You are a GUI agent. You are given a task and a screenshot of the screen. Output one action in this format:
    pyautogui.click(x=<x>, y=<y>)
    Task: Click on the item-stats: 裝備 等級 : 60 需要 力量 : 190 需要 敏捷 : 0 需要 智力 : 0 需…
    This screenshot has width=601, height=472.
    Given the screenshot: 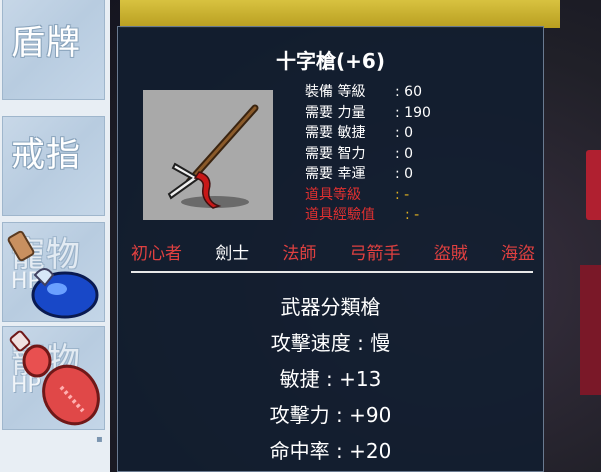 What is the action you would take?
    pyautogui.click(x=420, y=154)
    